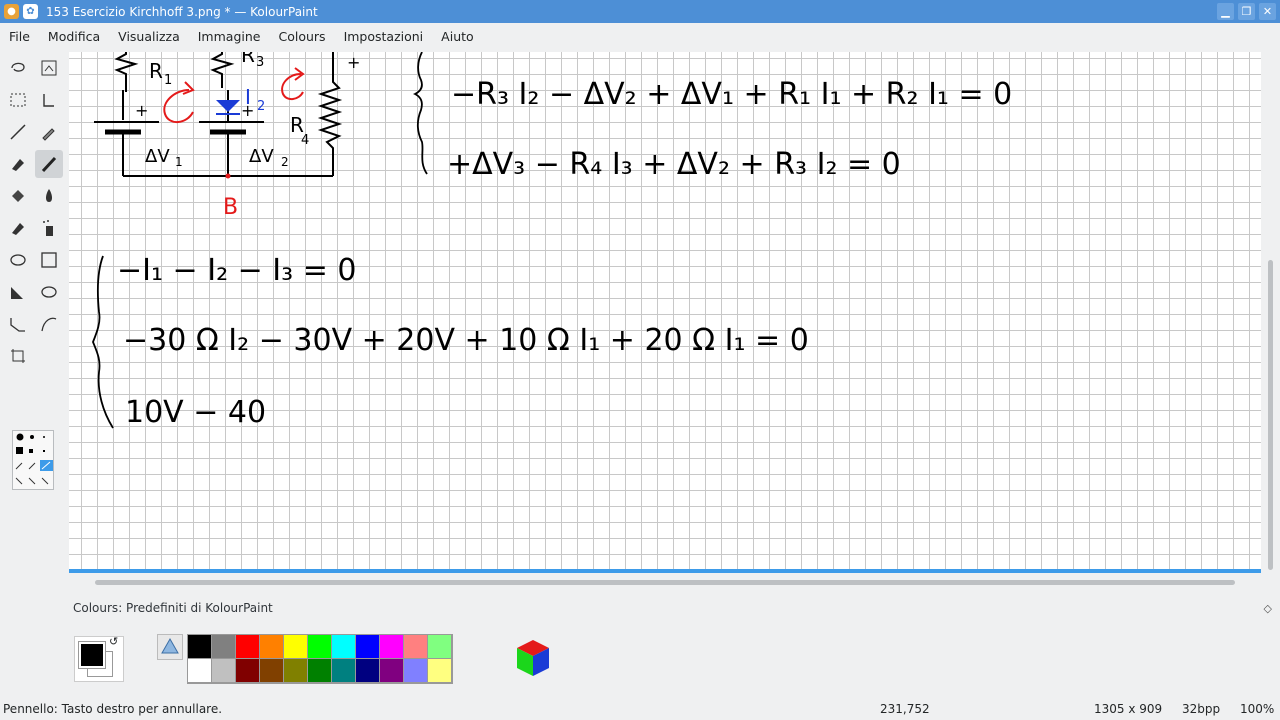  What do you see at coordinates (1257, 709) in the screenshot?
I see `status-zoom: 100%` at bounding box center [1257, 709].